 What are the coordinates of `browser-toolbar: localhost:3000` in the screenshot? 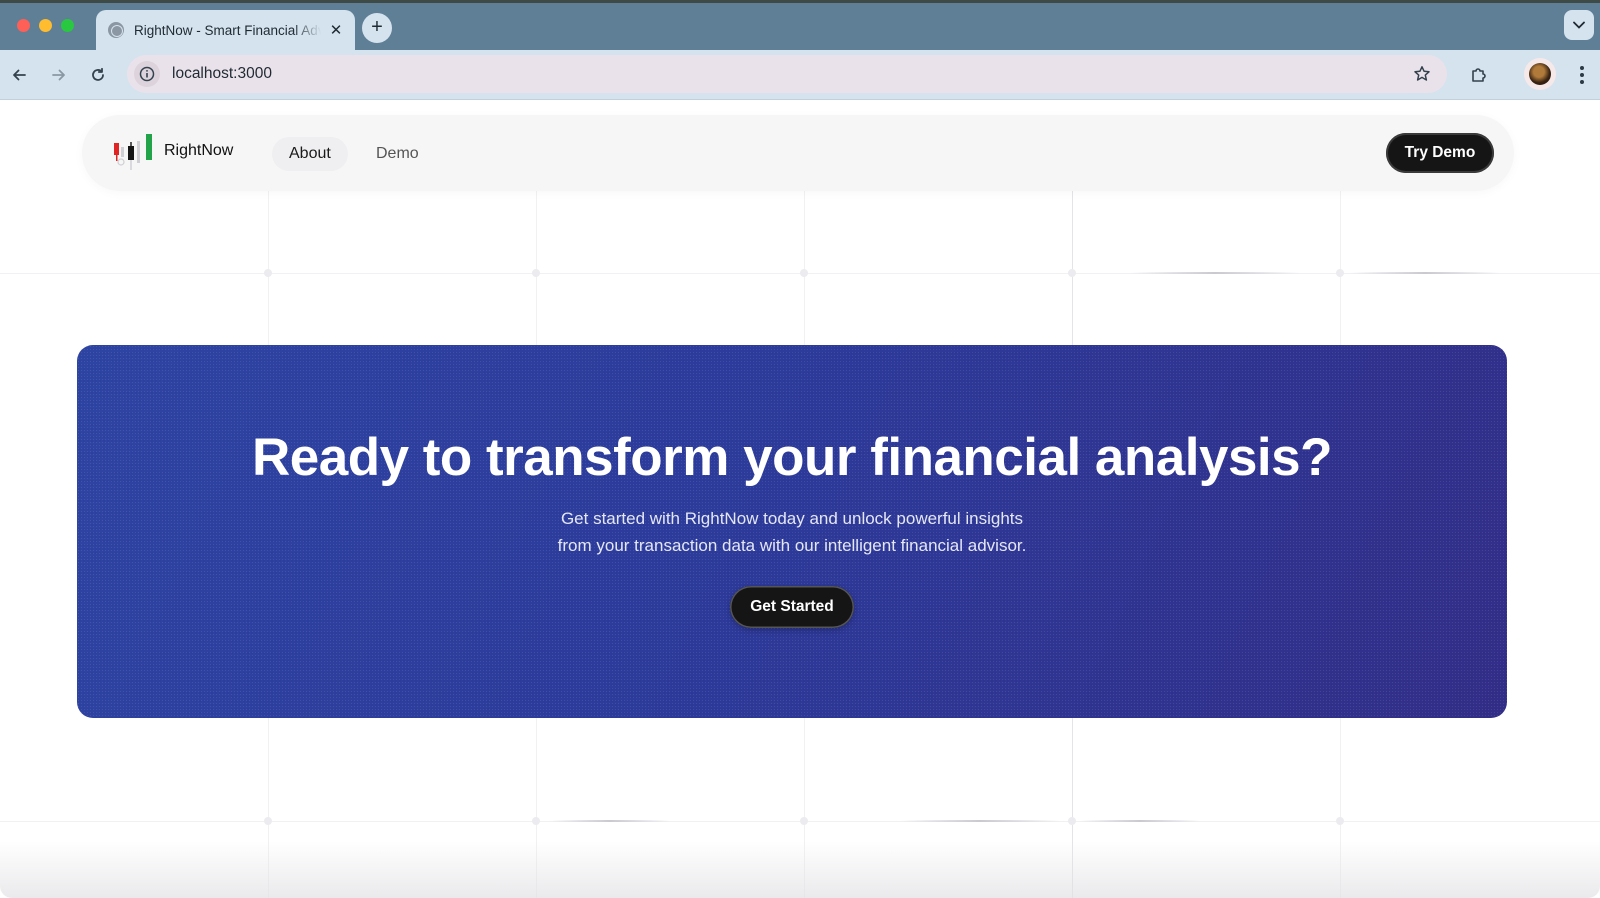 It's located at (800, 75).